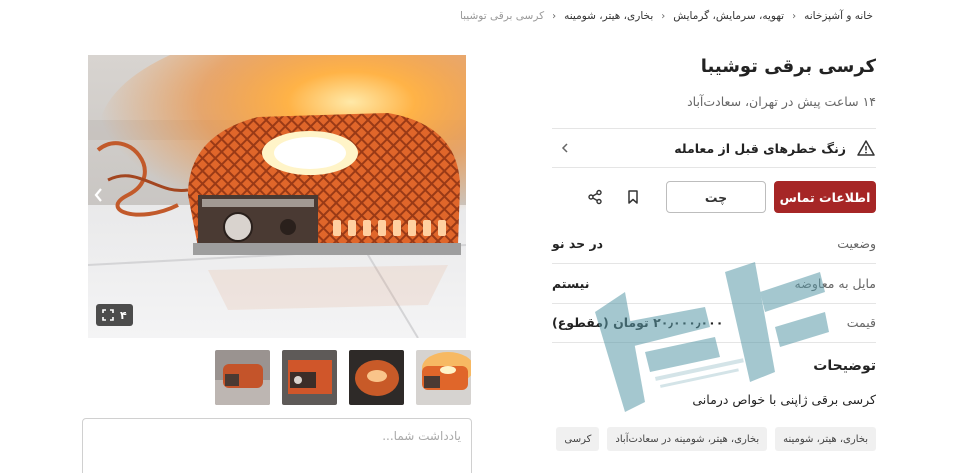 This screenshot has height=473, width=973. Describe the element at coordinates (578, 439) in the screenshot. I see `tag-chip: کرسی` at that location.